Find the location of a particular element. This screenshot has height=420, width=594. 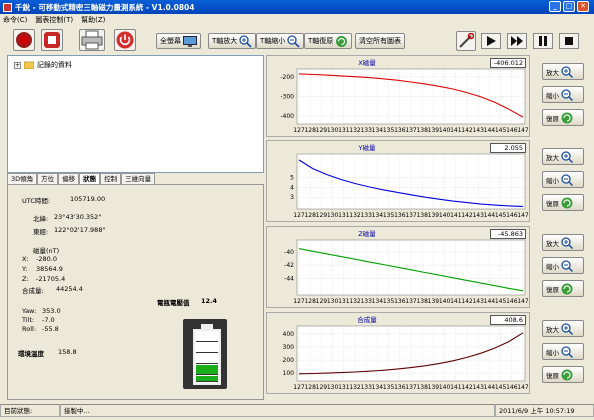

yaw-value: 353.0 is located at coordinates (51, 311).